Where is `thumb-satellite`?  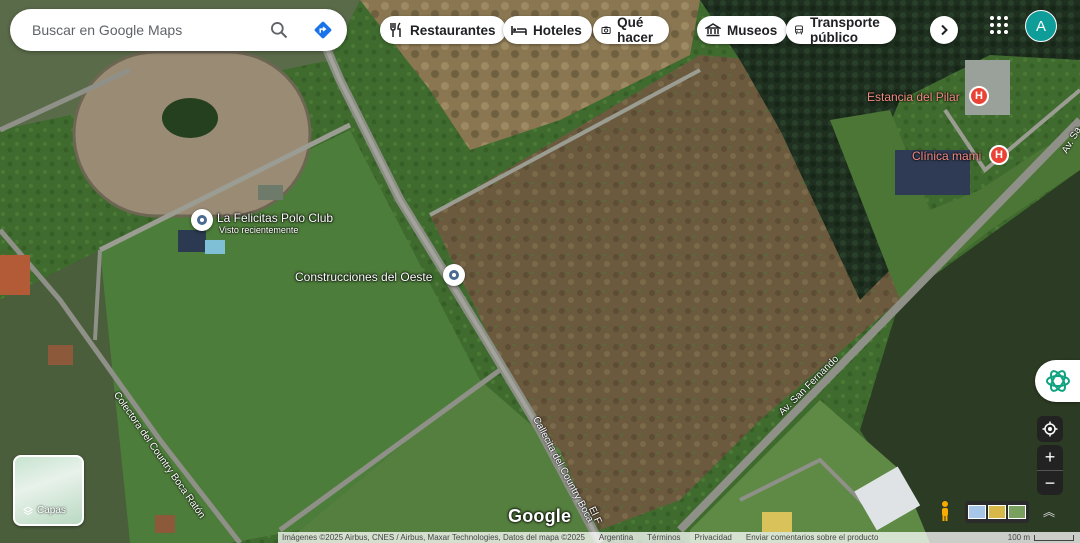
thumb-satellite is located at coordinates (1017, 512).